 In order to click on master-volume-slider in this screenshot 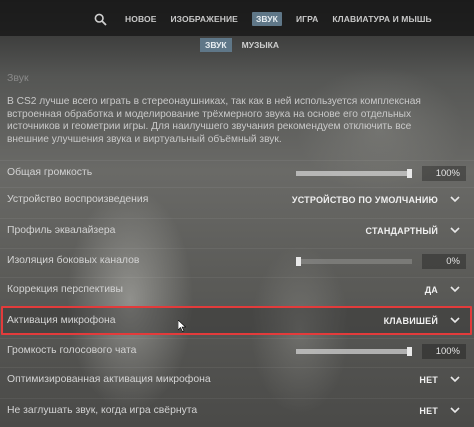, I will do `click(354, 173)`.